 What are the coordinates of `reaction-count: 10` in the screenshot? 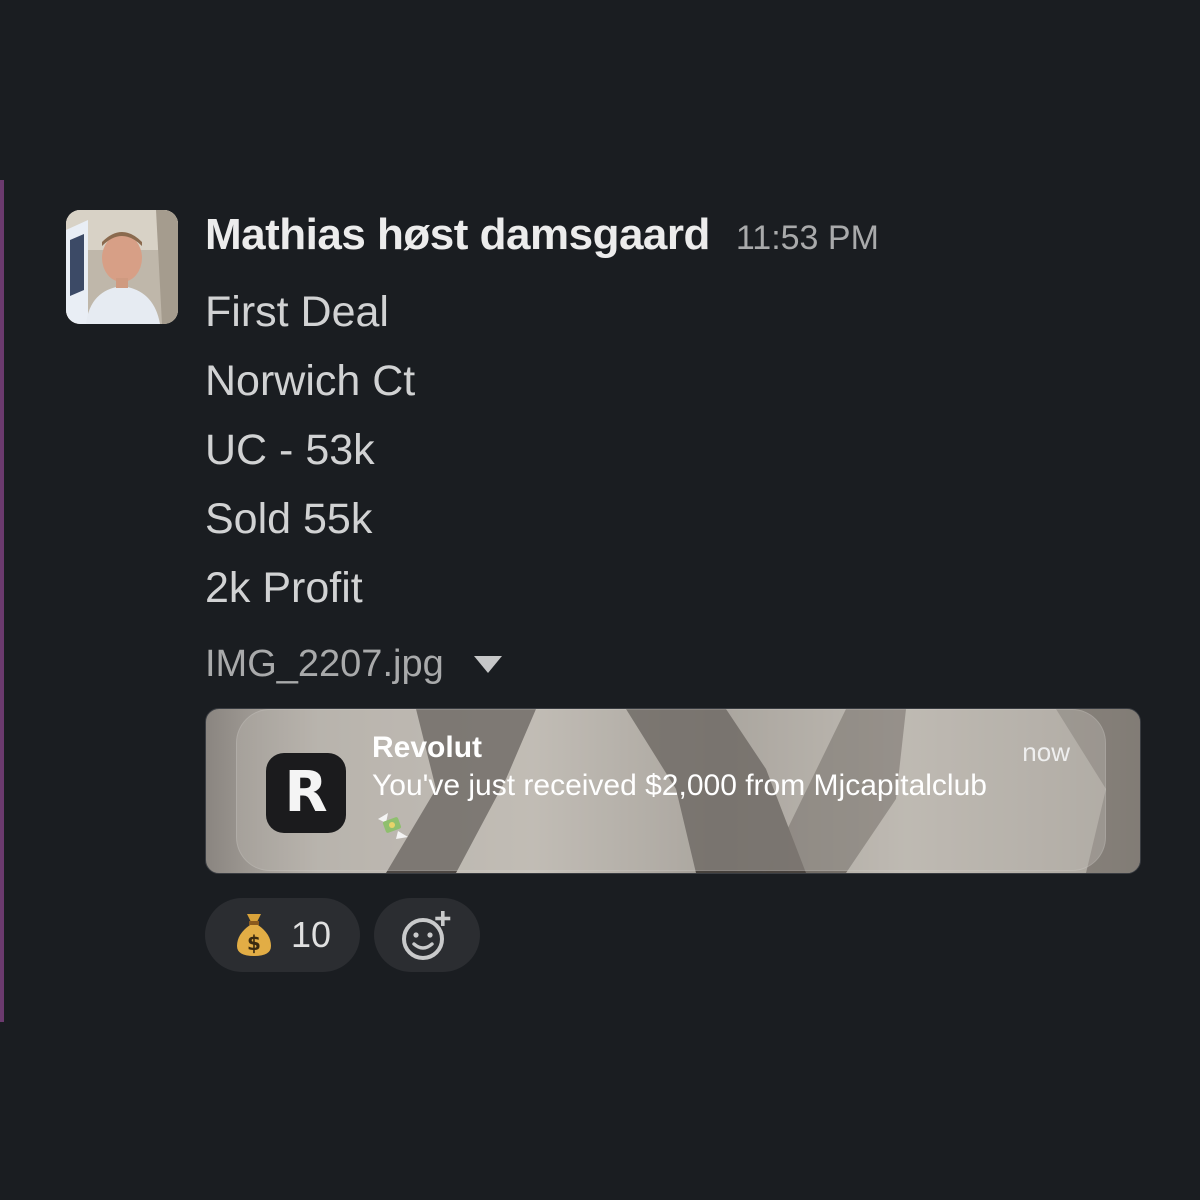 It's located at (311, 934).